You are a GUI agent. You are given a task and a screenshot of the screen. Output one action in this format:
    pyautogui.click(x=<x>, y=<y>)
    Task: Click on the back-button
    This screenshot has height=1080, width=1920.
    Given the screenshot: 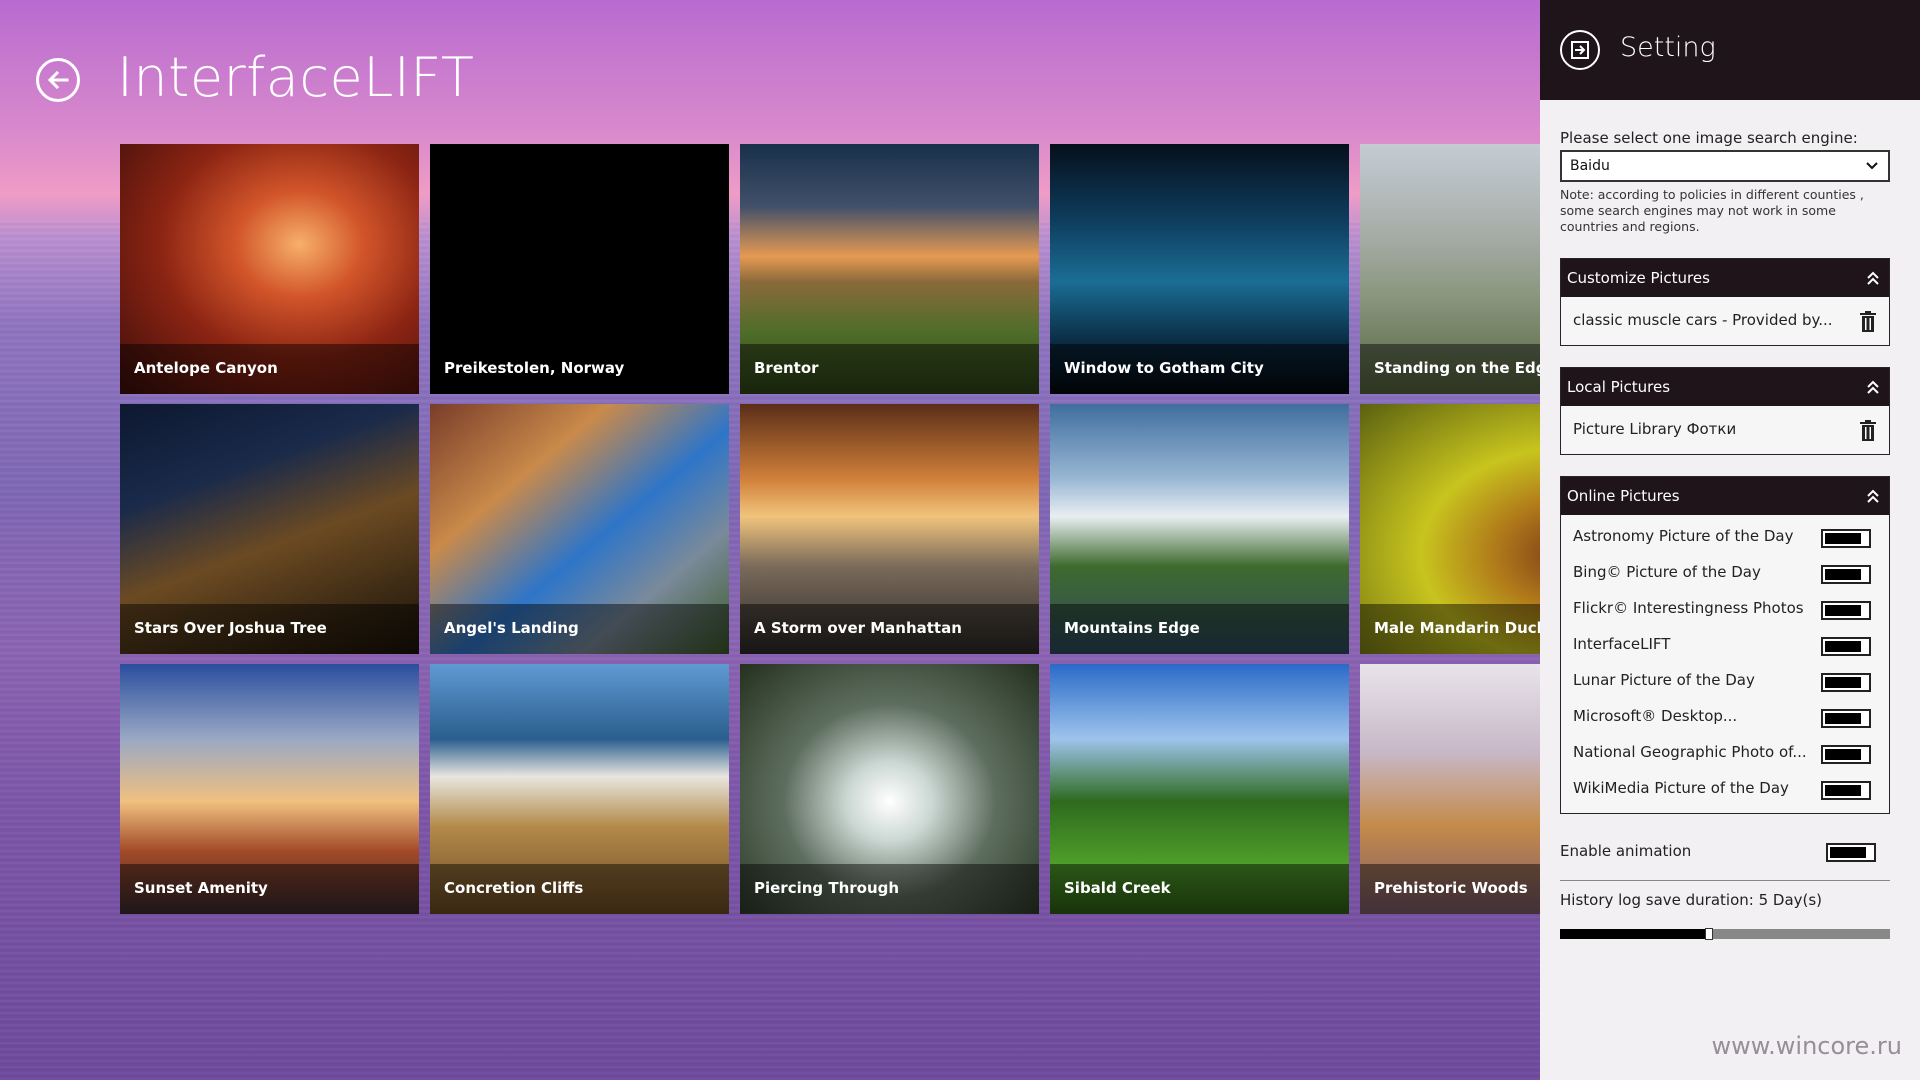 What is the action you would take?
    pyautogui.click(x=58, y=80)
    